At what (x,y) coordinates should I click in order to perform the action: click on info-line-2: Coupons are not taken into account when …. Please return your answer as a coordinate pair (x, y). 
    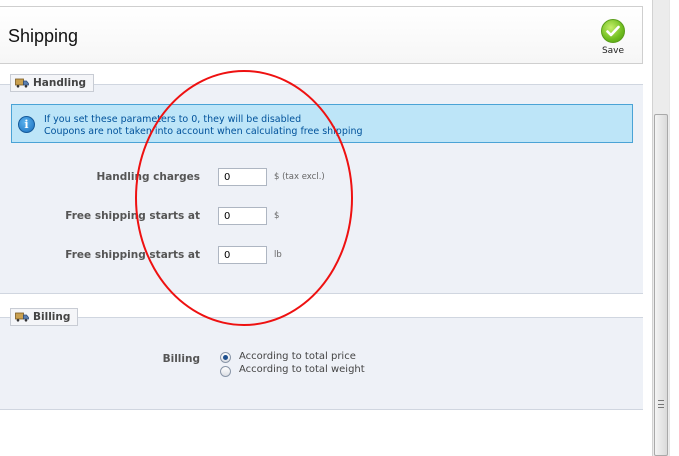
    Looking at the image, I should click on (203, 131).